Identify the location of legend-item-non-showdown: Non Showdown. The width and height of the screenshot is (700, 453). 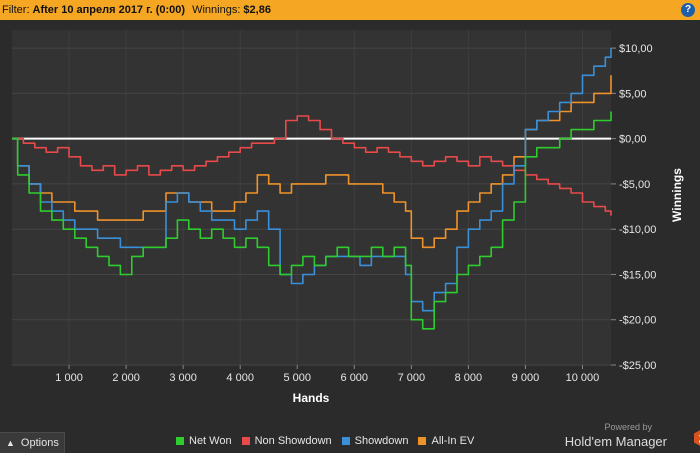
(286, 441).